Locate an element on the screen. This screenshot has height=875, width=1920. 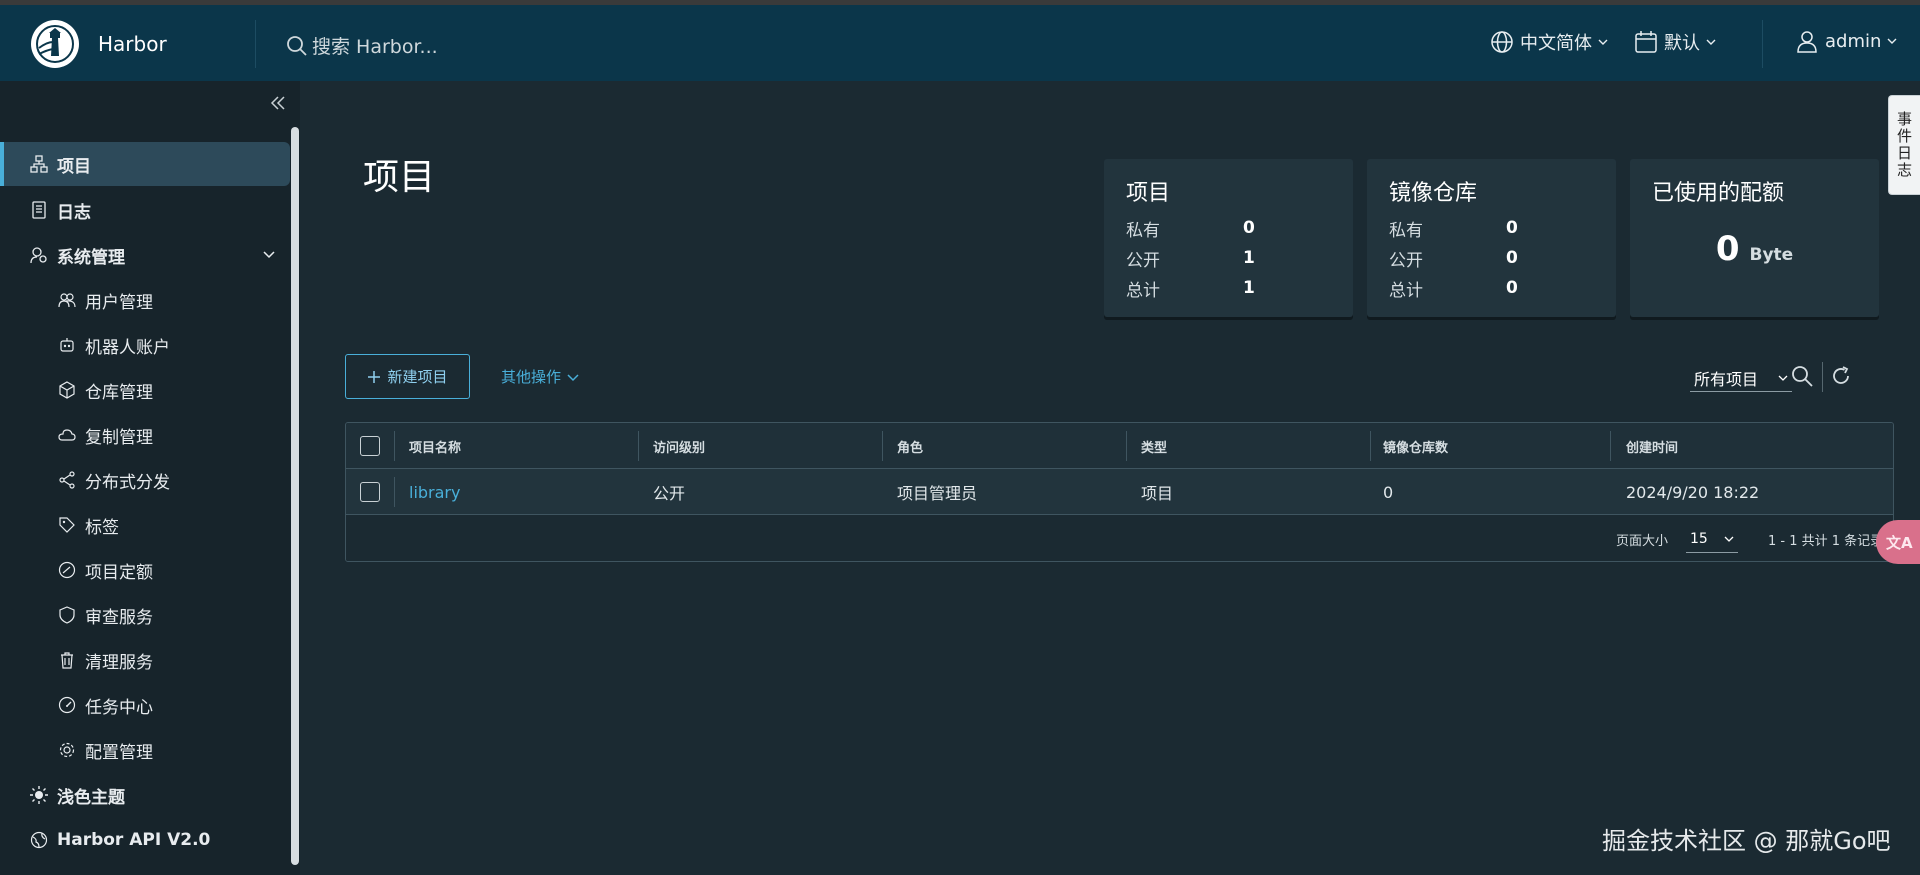
sidebar-item-light-theme: 浅色主题 is located at coordinates (145, 795).